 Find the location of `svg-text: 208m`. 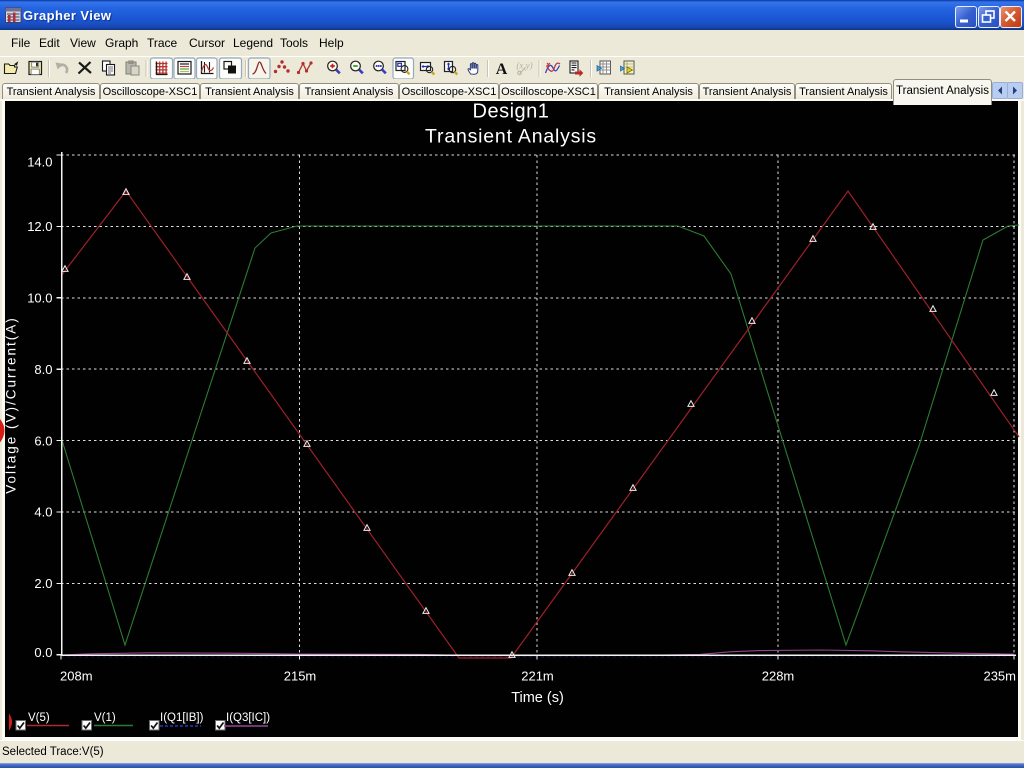

svg-text: 208m is located at coordinates (76, 676).